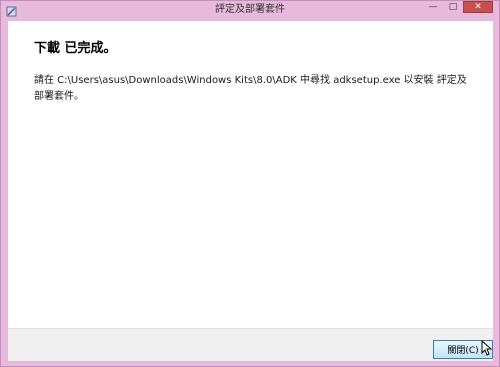  Describe the element at coordinates (75, 48) in the screenshot. I see `status-heading: 下載 已完成。` at that location.